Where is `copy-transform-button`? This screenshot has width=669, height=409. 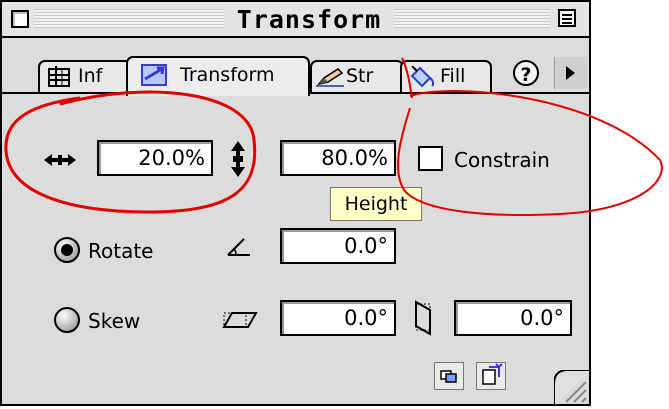
copy-transform-button is located at coordinates (449, 376).